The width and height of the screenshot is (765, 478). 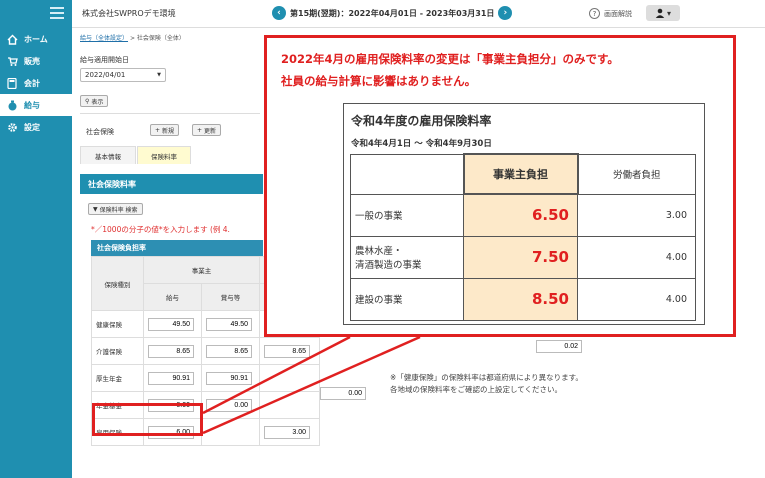 I want to click on sidebar-item-label: 設定, so click(x=32, y=127).